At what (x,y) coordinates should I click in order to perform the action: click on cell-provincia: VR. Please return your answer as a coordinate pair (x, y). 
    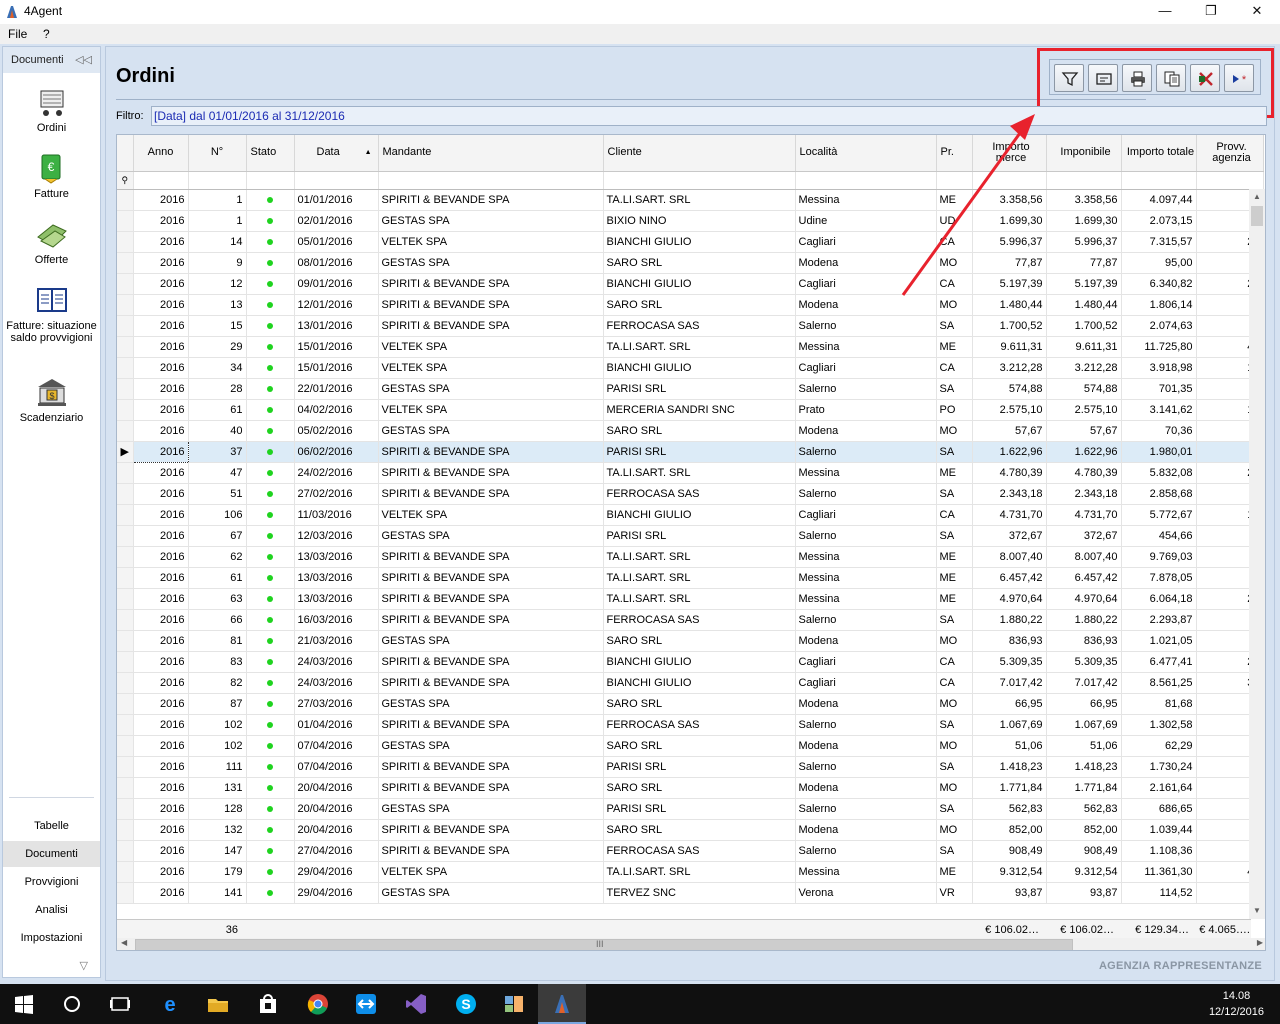
    Looking at the image, I should click on (954, 893).